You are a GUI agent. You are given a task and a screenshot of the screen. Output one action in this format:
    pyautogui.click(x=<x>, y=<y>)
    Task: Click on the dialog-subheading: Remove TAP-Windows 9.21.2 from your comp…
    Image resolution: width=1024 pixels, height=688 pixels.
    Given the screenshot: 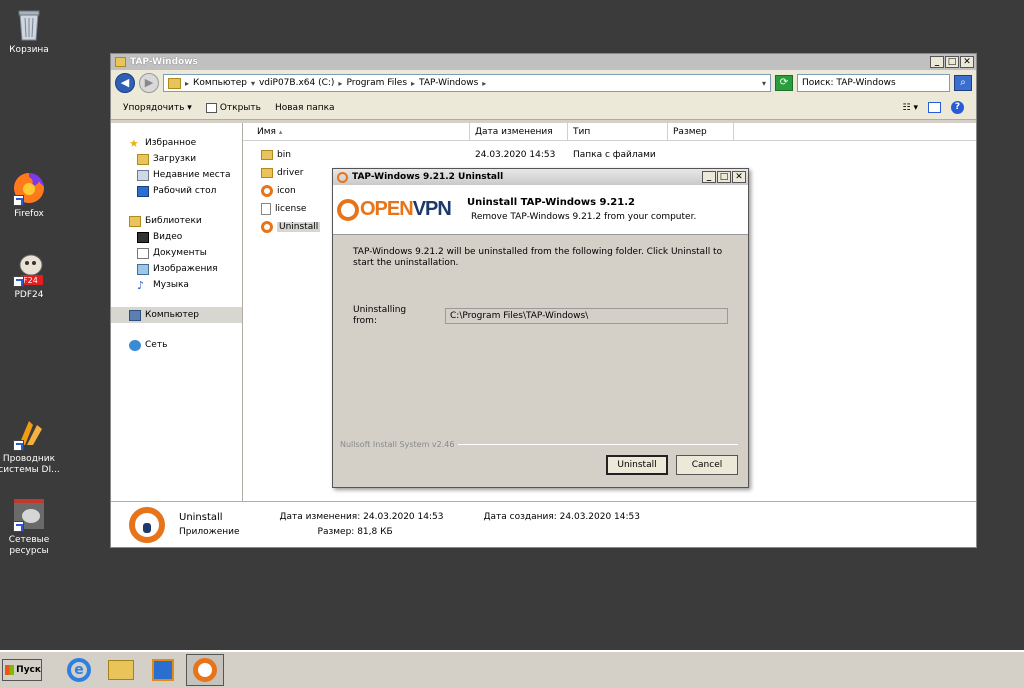 What is the action you would take?
    pyautogui.click(x=584, y=217)
    